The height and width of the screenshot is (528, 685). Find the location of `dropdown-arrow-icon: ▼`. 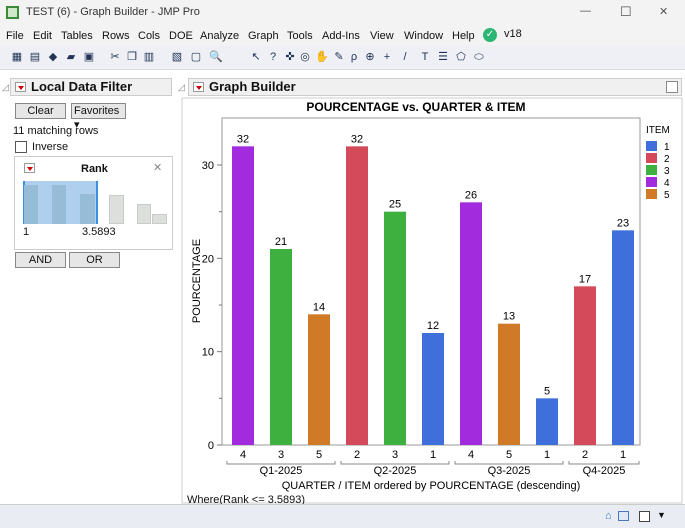

dropdown-arrow-icon: ▼ is located at coordinates (661, 515).